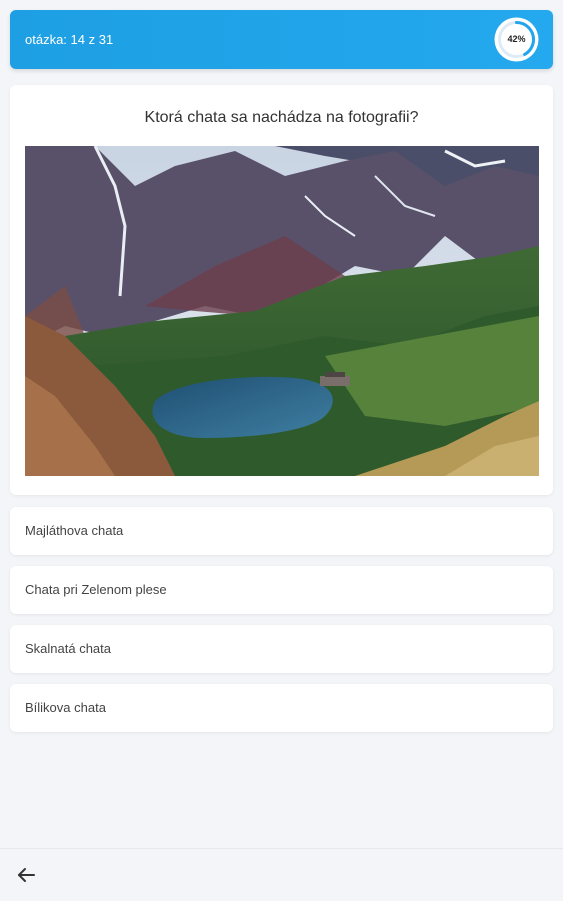  I want to click on progress-ring: 42%, so click(516, 39).